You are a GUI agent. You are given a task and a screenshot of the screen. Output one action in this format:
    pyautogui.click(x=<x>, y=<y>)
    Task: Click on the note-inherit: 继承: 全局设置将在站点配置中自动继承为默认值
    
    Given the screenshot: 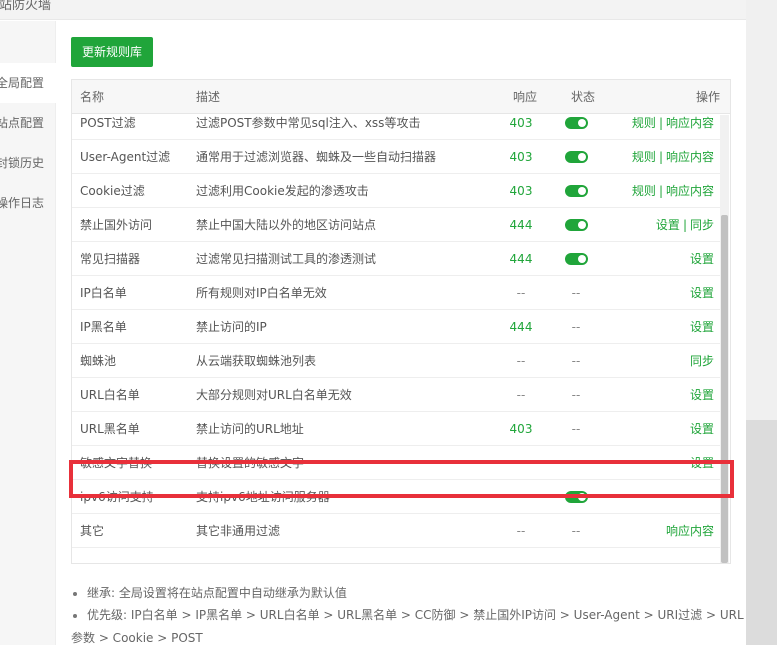 What is the action you would take?
    pyautogui.click(x=403, y=593)
    